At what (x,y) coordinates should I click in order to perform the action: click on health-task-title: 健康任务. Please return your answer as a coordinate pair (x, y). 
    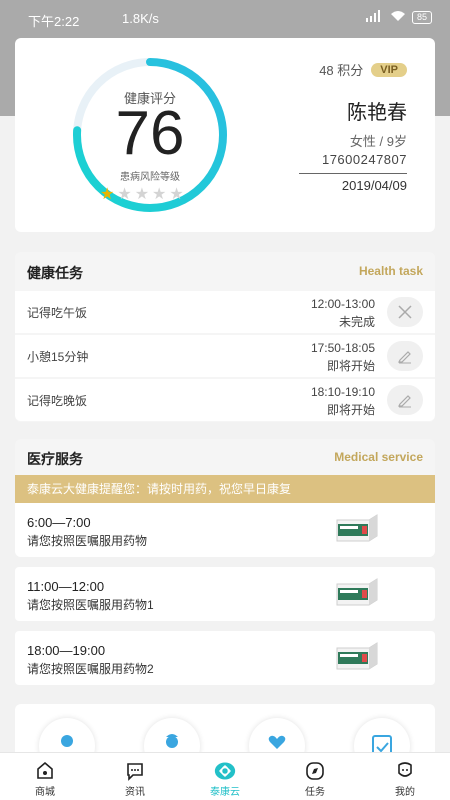
    Looking at the image, I should click on (55, 273).